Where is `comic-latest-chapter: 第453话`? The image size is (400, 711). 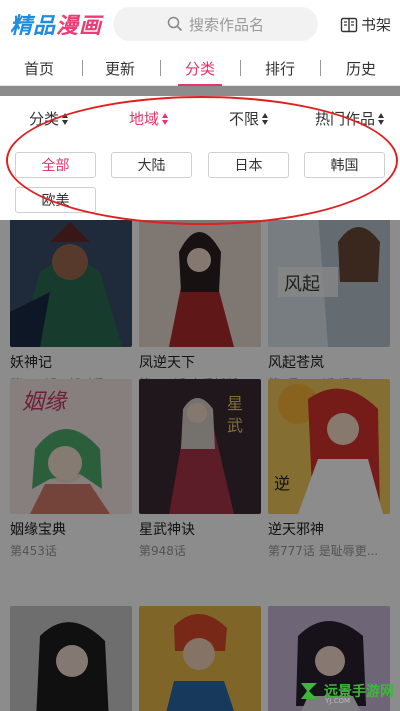
comic-latest-chapter: 第453话 is located at coordinates (33, 551).